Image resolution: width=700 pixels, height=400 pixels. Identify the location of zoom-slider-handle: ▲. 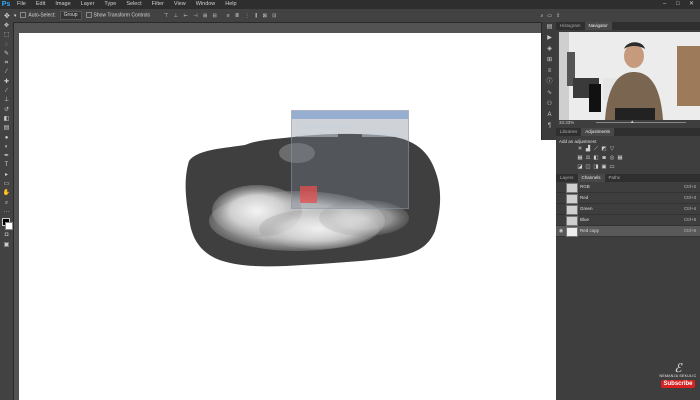
(632, 122).